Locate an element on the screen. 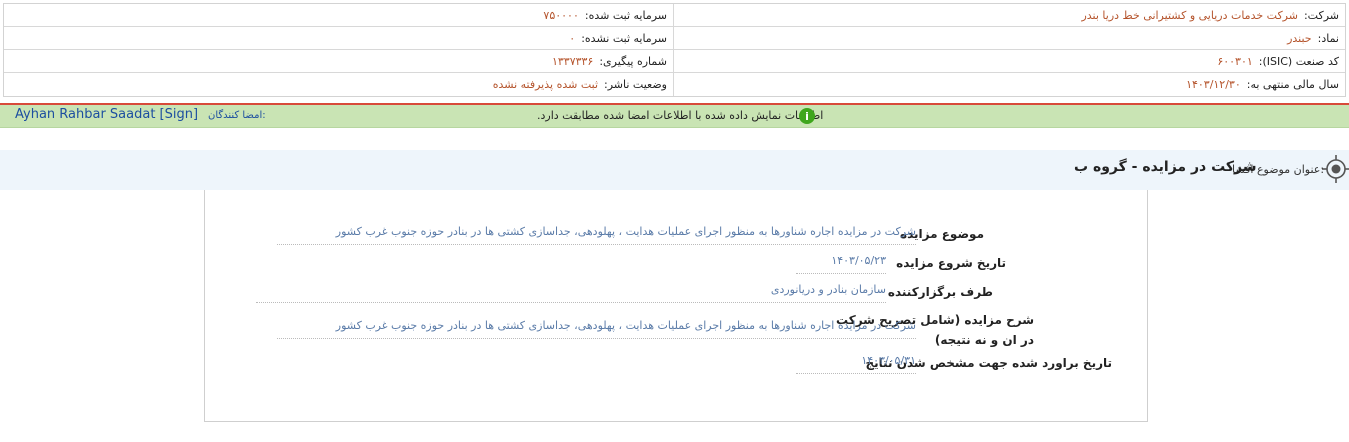 This screenshot has height=442, width=1349. info-icon: i is located at coordinates (807, 116).